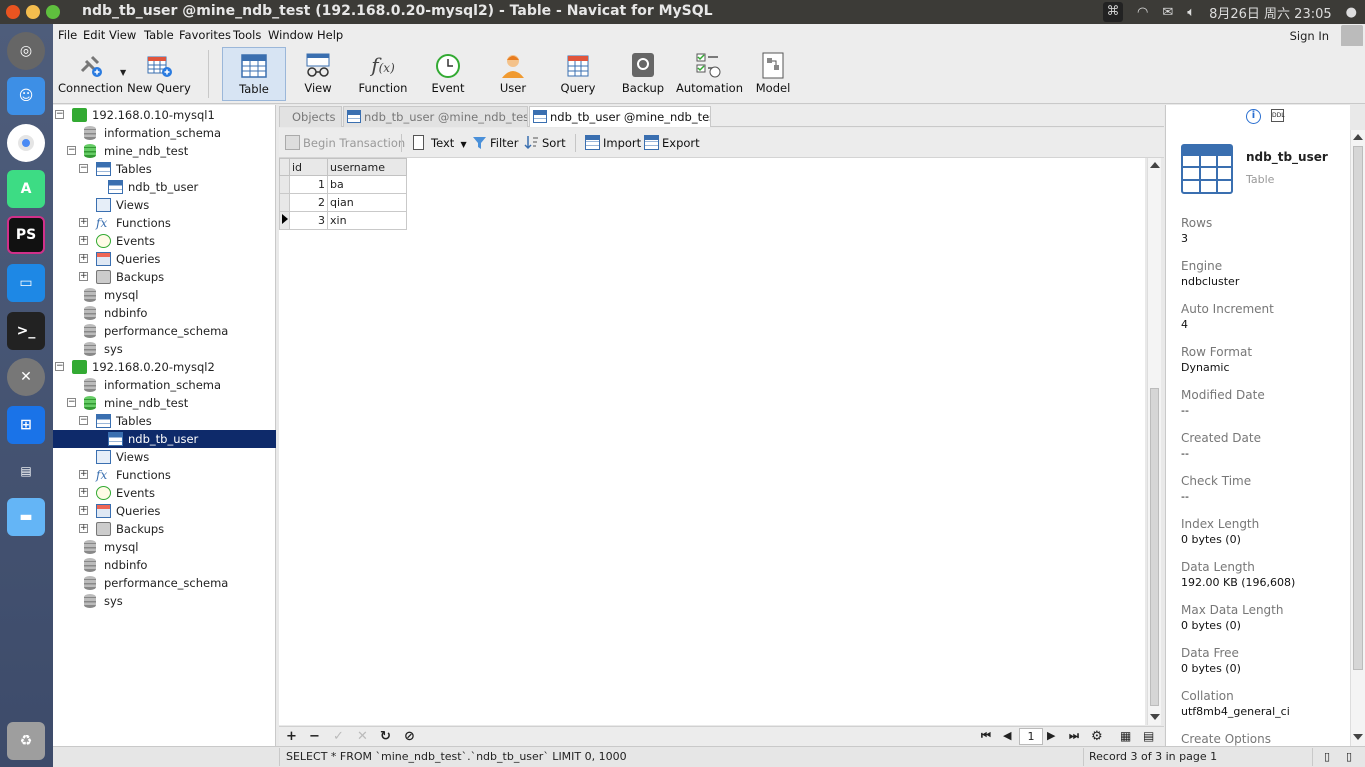  Describe the element at coordinates (1155, 717) in the screenshot. I see `scroll-down-icon` at that location.